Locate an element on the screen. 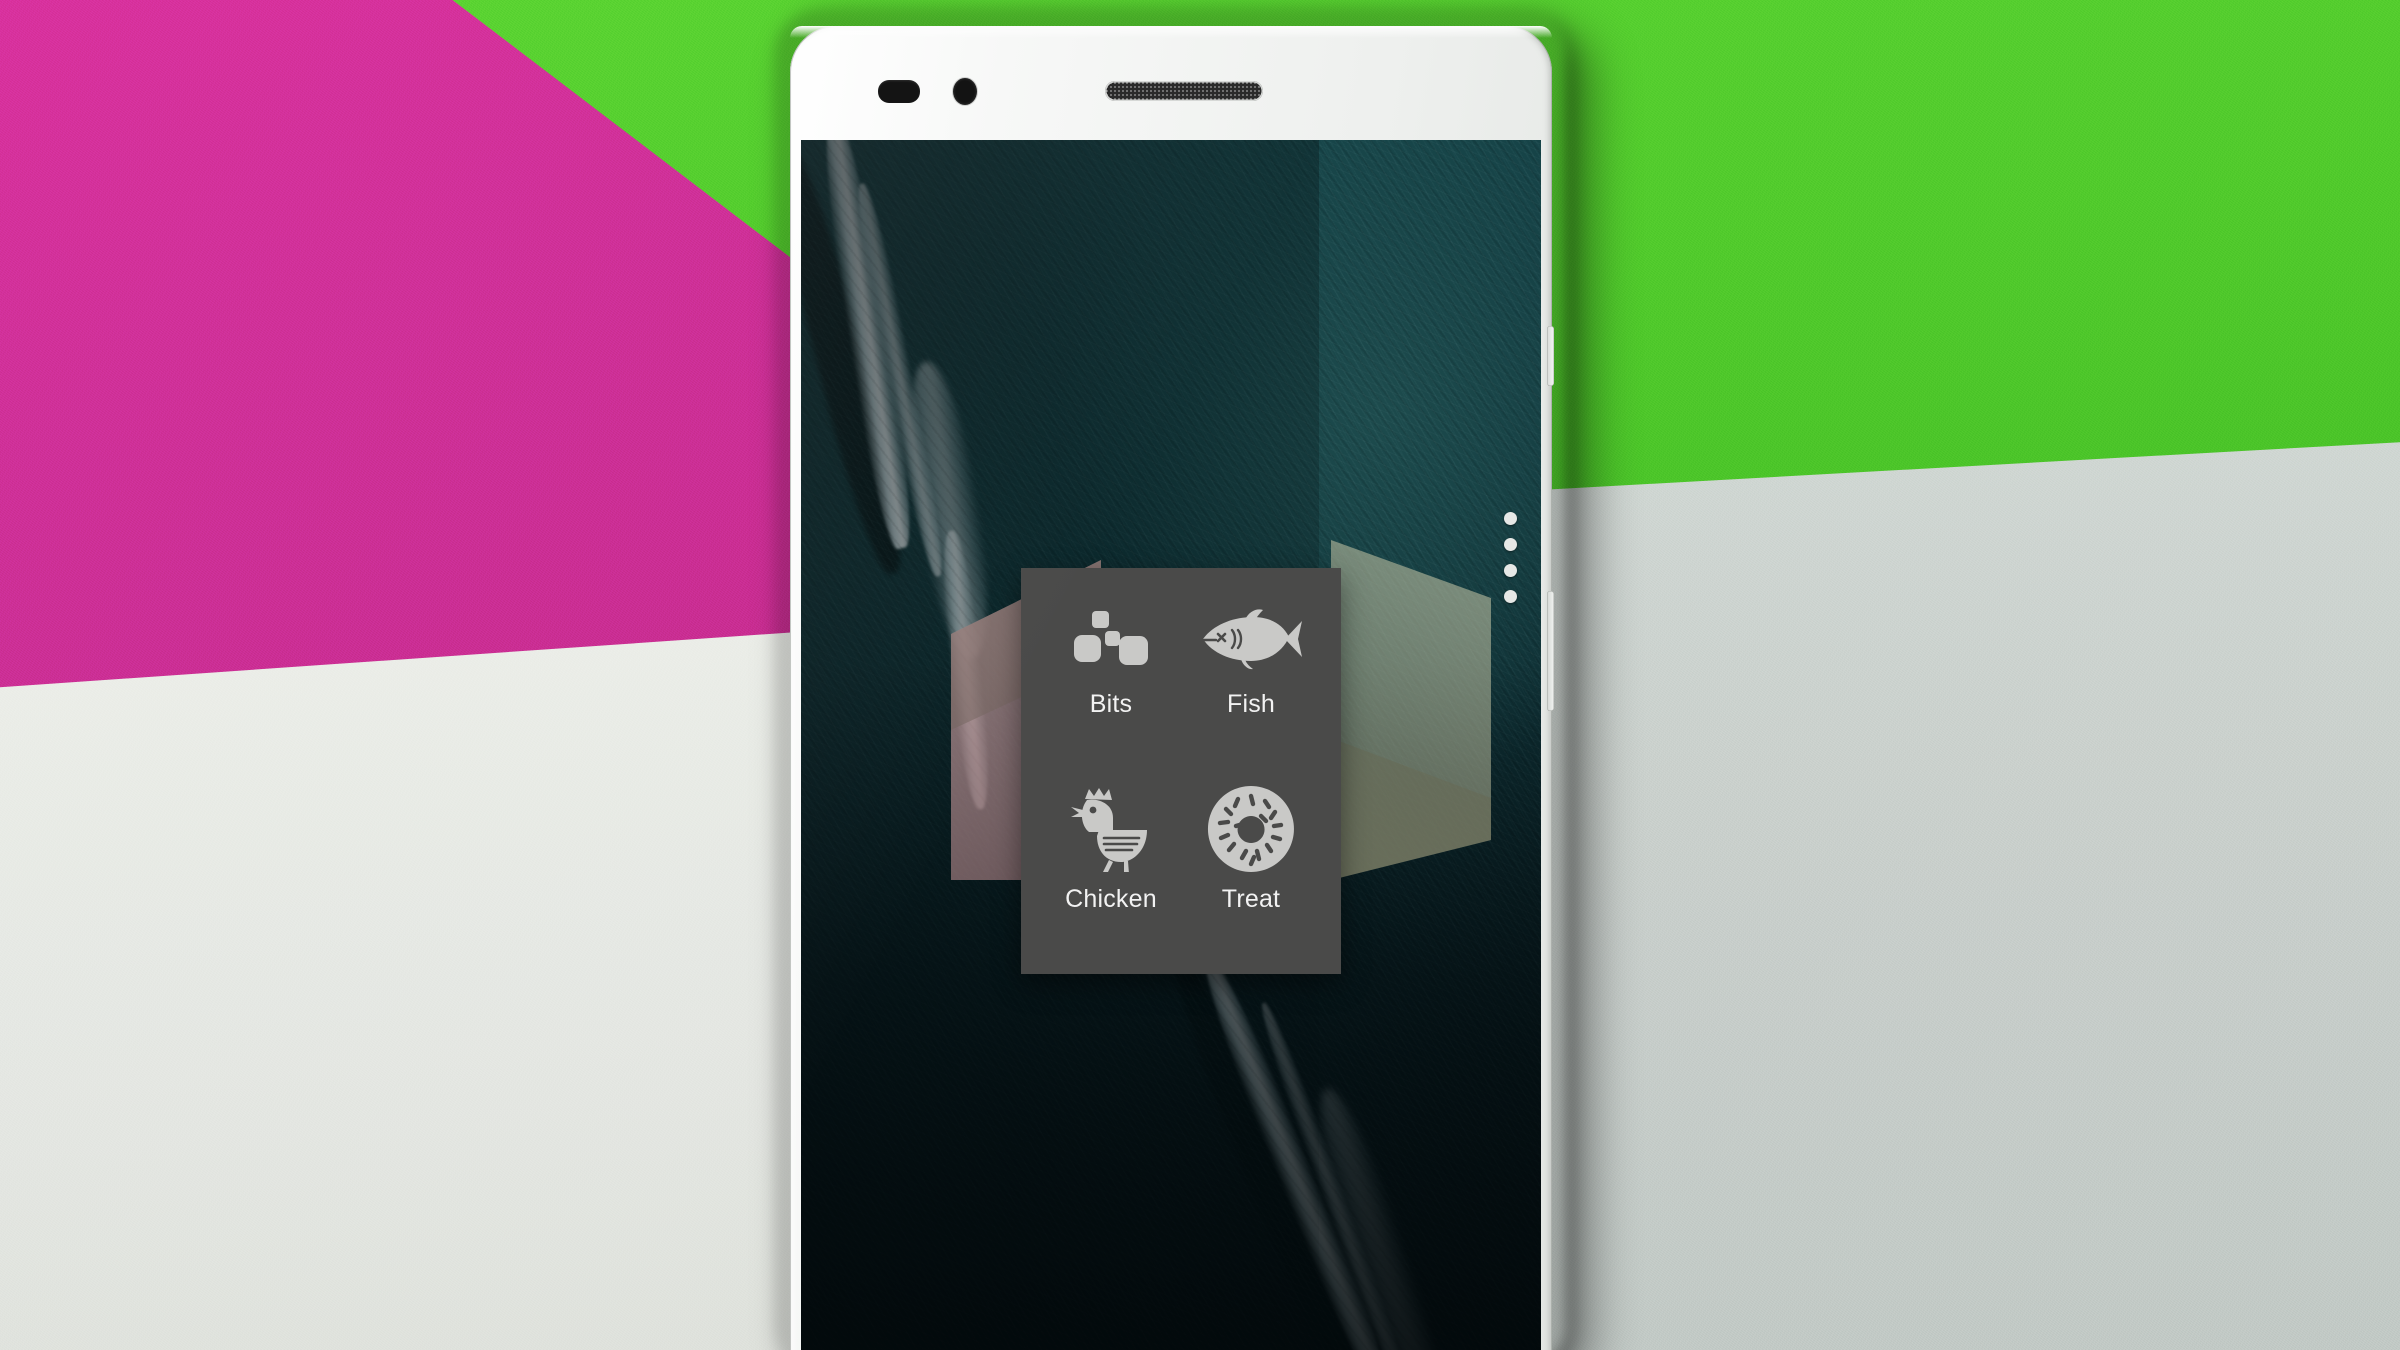 This screenshot has width=2400, height=1350. proximity-sensor-icon is located at coordinates (899, 91).